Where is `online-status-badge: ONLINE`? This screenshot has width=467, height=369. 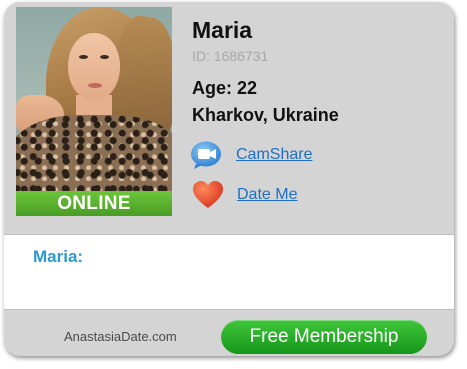 online-status-badge: ONLINE is located at coordinates (94, 203).